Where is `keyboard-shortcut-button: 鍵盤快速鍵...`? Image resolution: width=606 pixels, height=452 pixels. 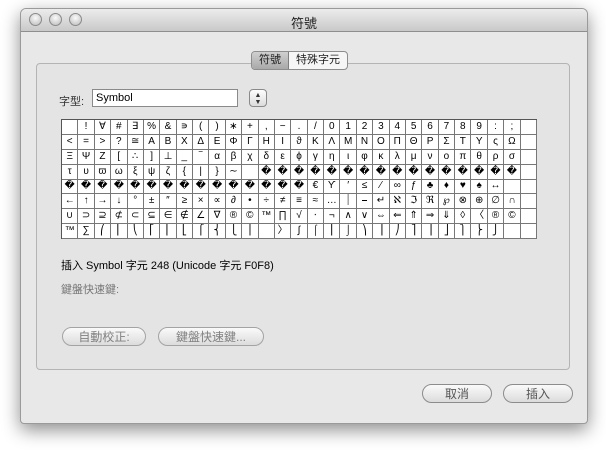 keyboard-shortcut-button: 鍵盤快速鍵... is located at coordinates (211, 336).